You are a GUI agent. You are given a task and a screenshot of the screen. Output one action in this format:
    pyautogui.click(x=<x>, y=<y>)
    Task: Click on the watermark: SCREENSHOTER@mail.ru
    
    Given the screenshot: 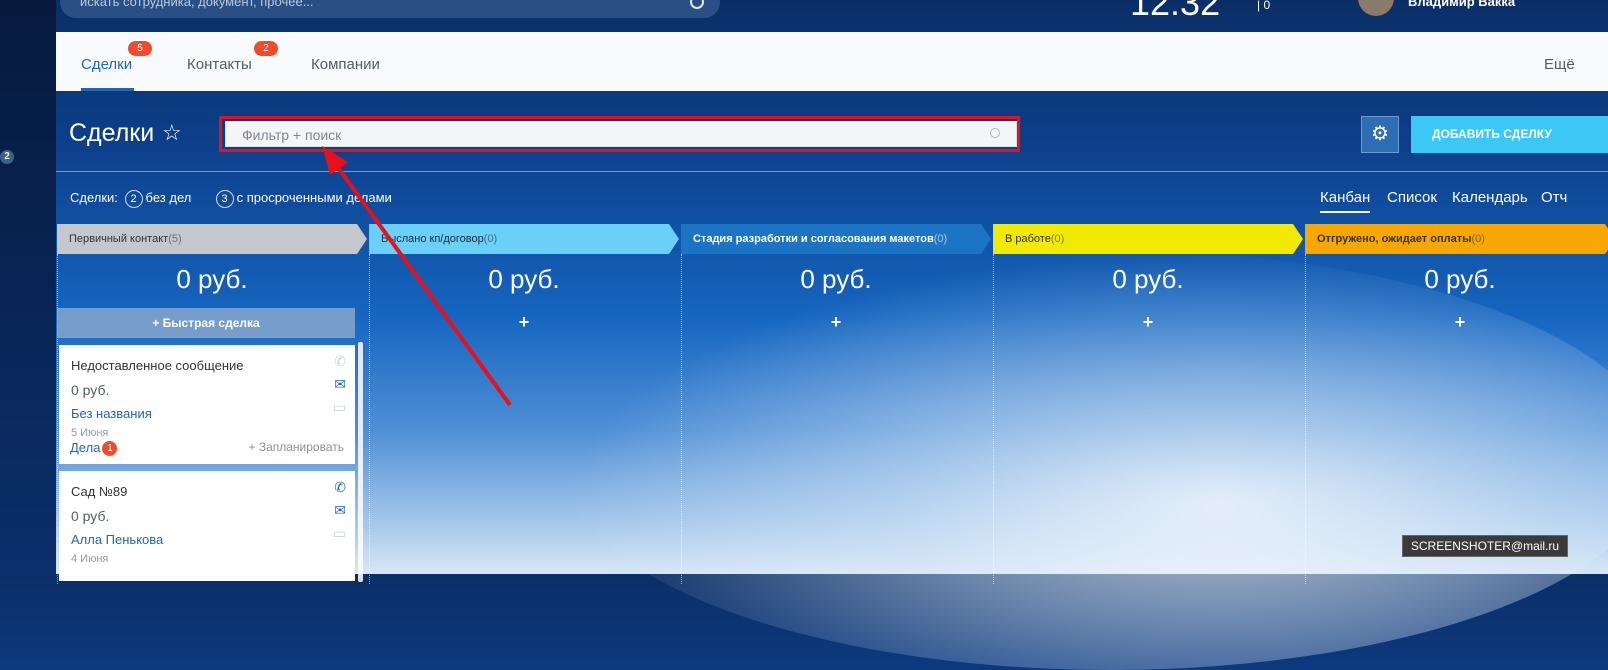 What is the action you would take?
    pyautogui.click(x=1485, y=546)
    